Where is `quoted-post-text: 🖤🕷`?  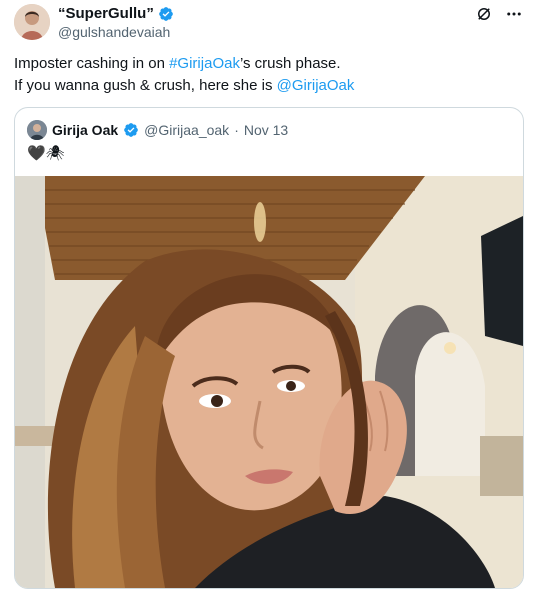
quoted-post-text: 🖤🕷 is located at coordinates (46, 153).